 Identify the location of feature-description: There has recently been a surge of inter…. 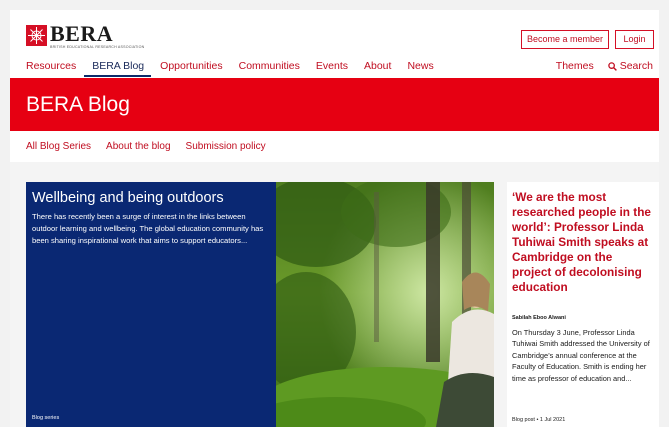
(148, 228).